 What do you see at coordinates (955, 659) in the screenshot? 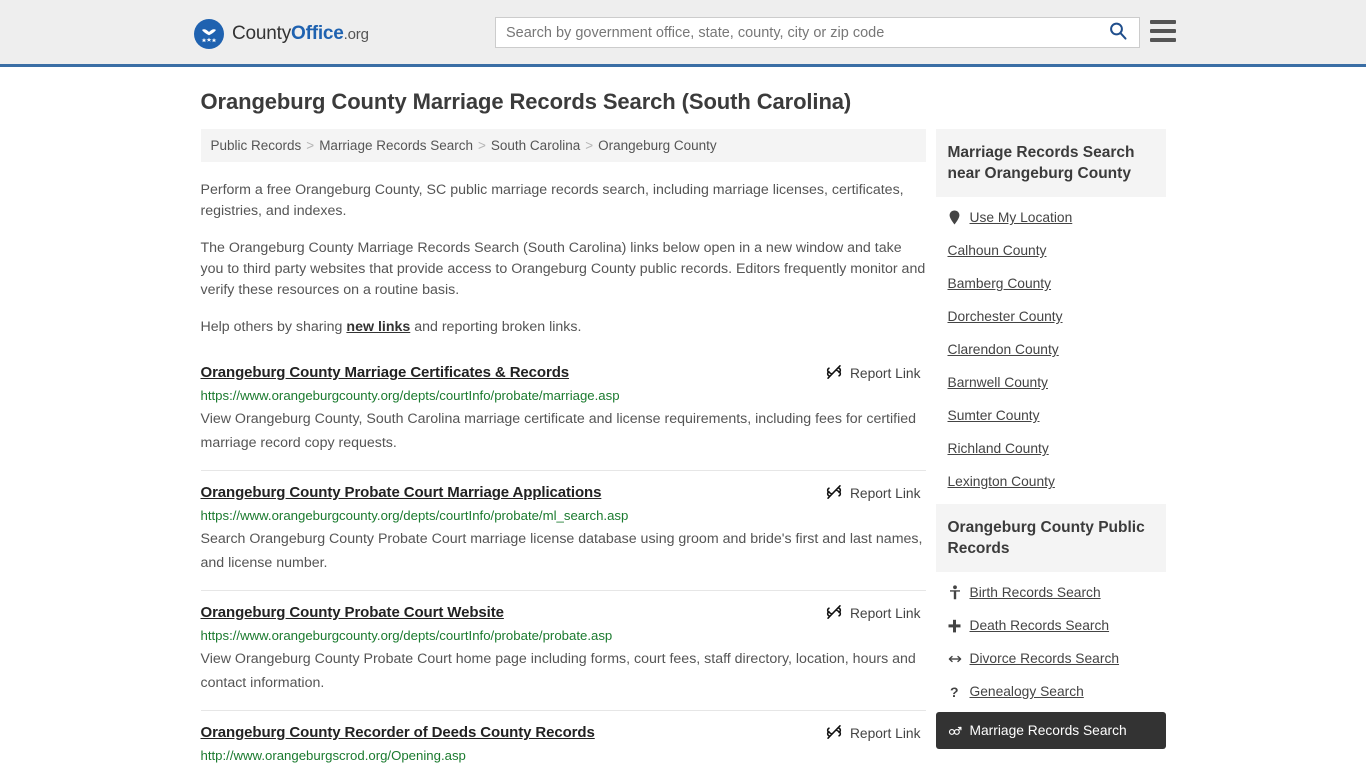
I see `double-arrow-icon` at bounding box center [955, 659].